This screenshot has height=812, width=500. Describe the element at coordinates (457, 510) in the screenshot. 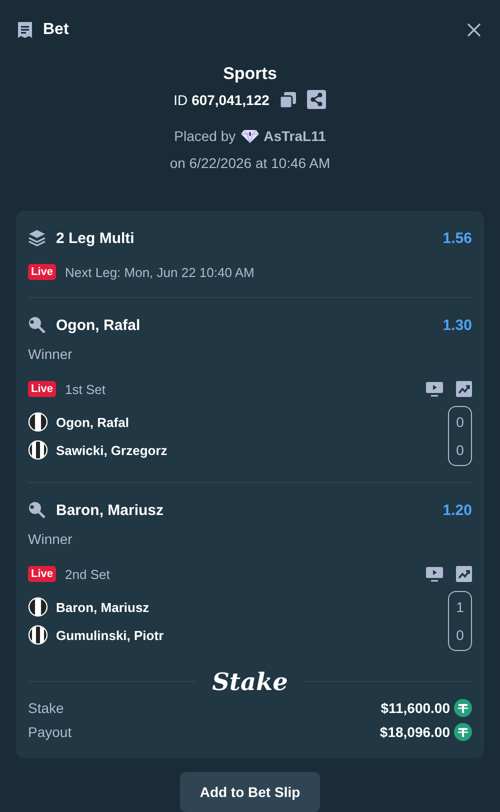

I see `odds-value: 1.20` at that location.